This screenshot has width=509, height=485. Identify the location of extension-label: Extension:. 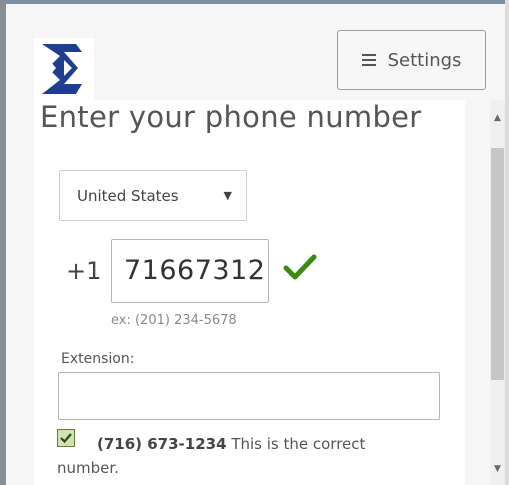
(98, 359).